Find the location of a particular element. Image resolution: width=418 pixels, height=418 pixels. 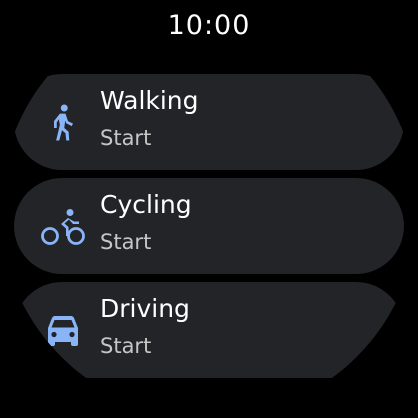

cycling-icon is located at coordinates (63, 227).